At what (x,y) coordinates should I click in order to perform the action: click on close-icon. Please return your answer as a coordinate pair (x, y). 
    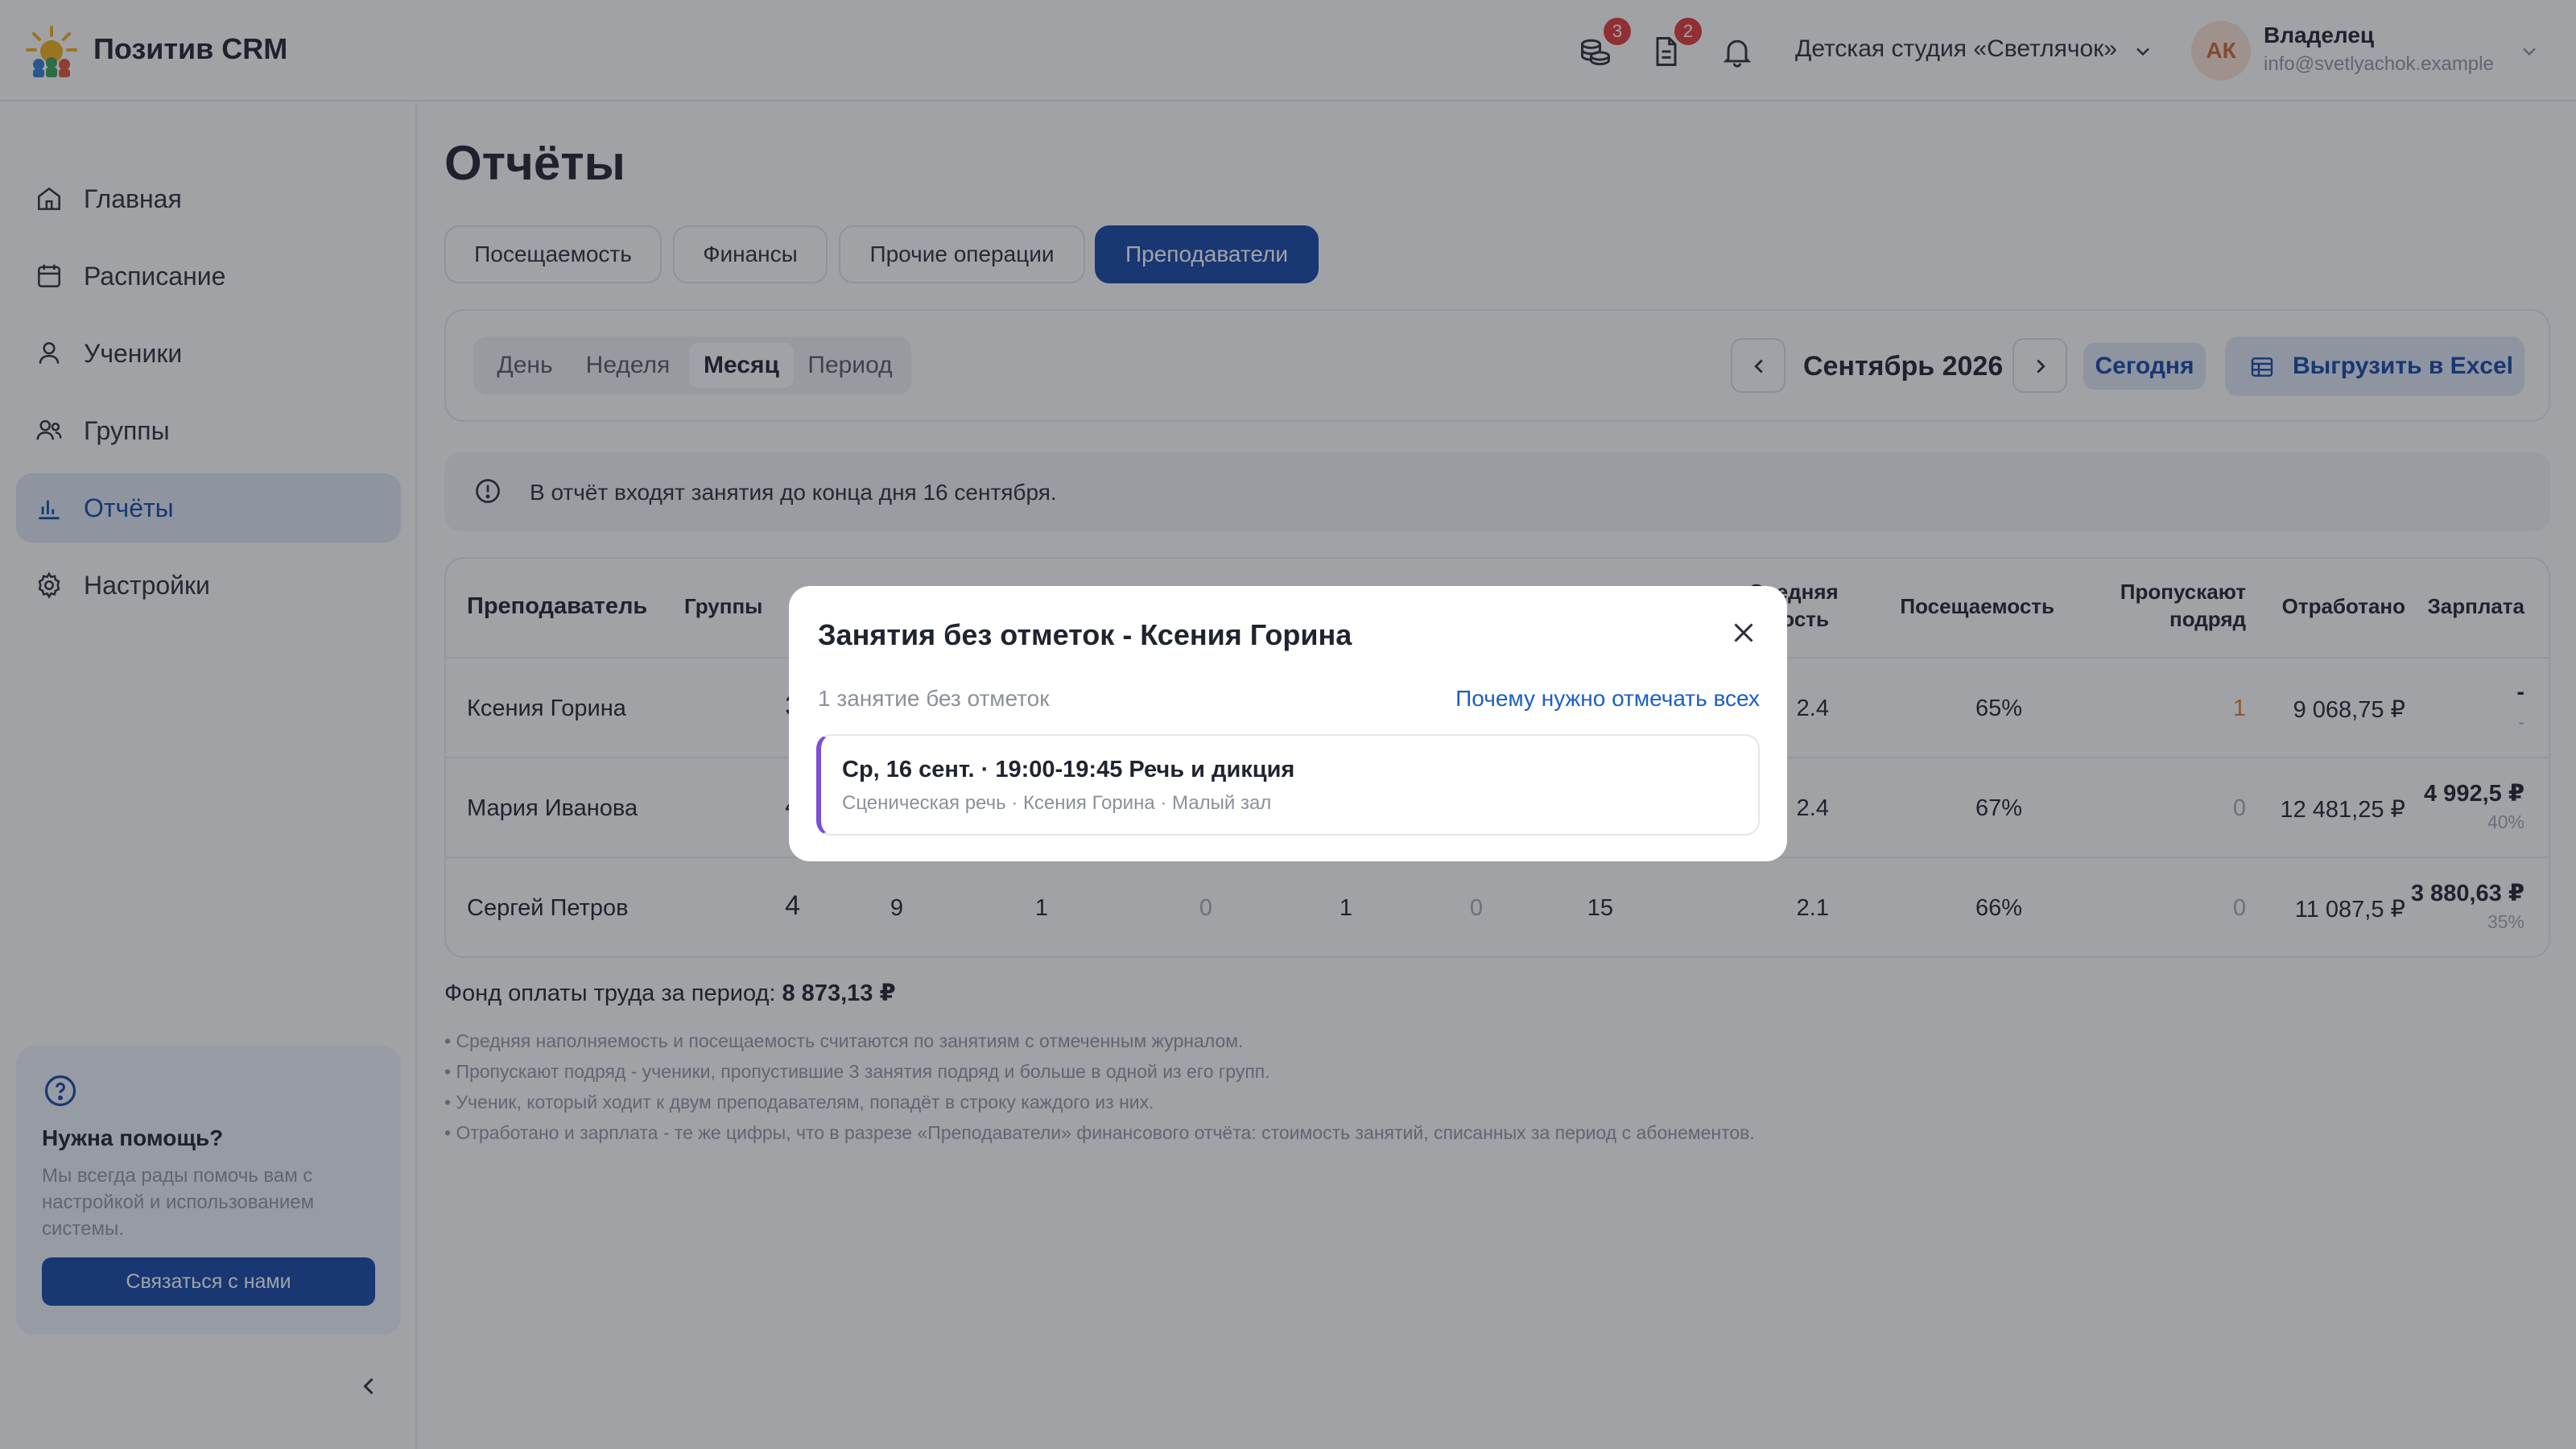
    Looking at the image, I should click on (1743, 632).